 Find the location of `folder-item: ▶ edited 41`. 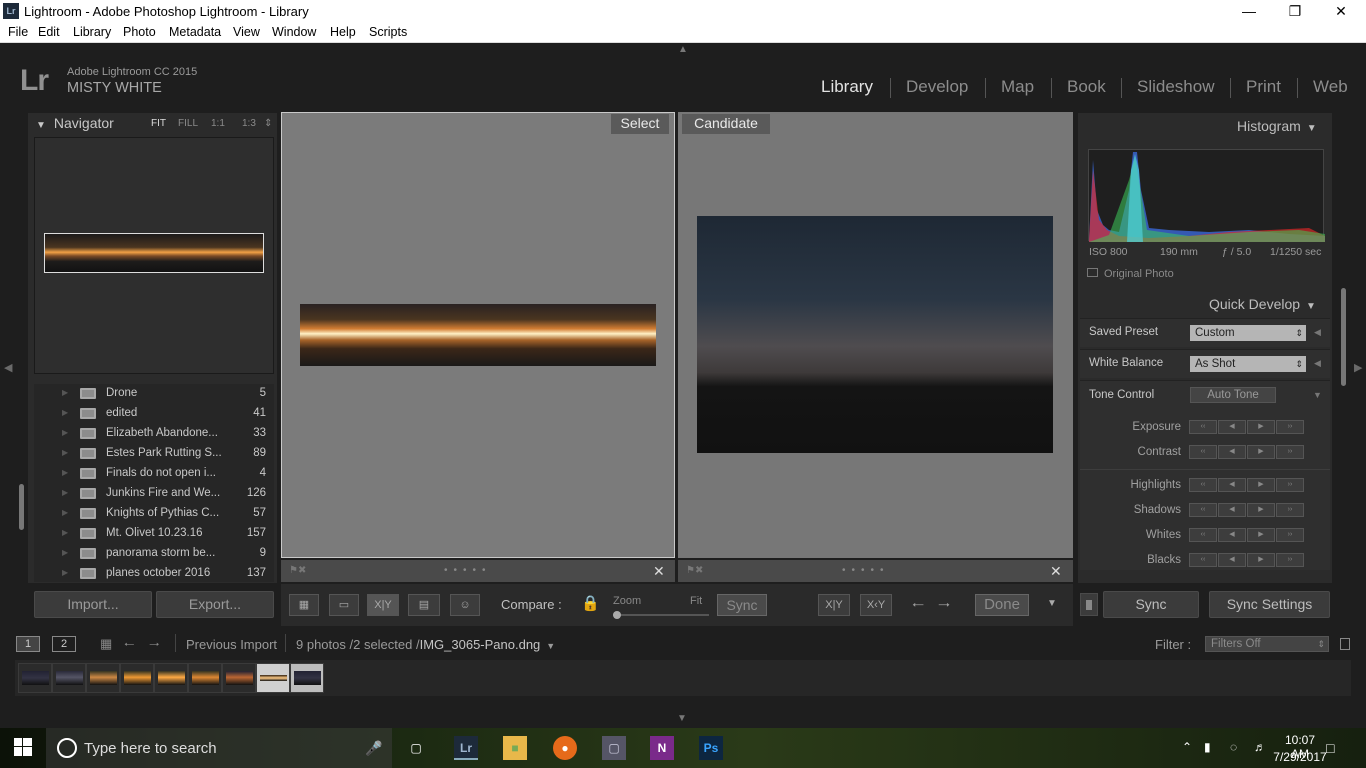

folder-item: ▶ edited 41 is located at coordinates (154, 414).